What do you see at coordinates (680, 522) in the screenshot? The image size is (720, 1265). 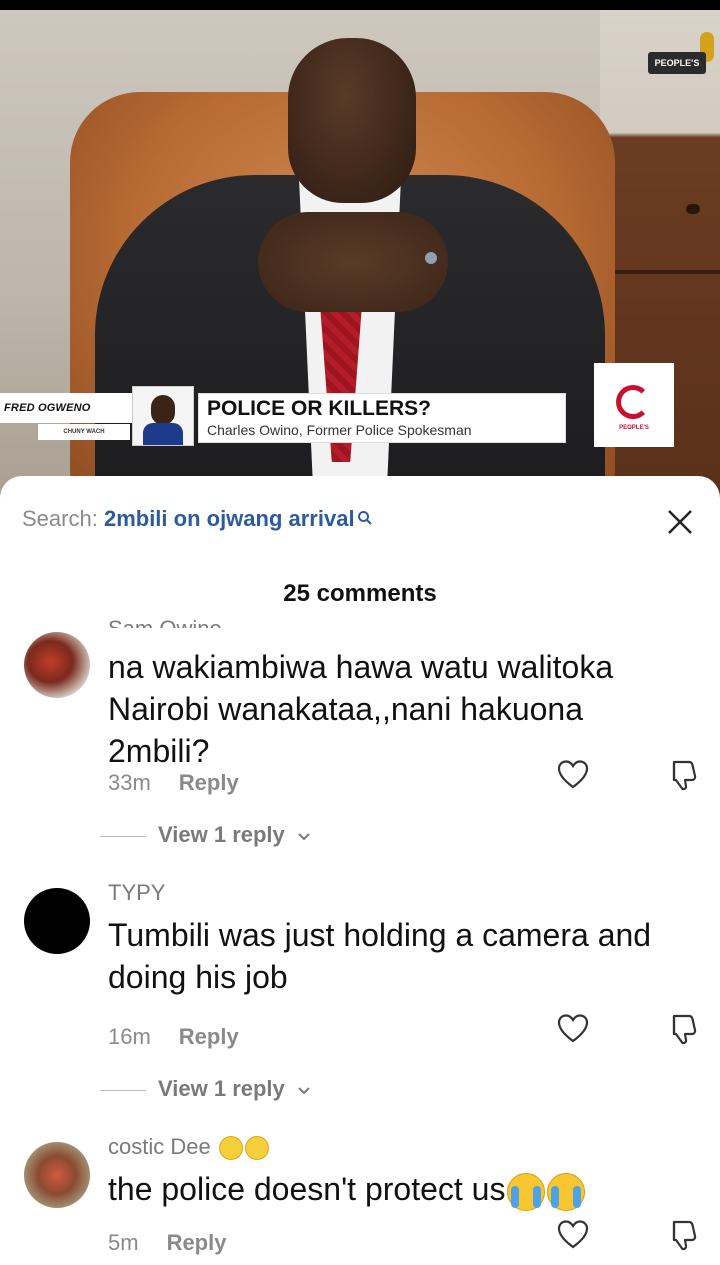 I see `close-icon` at bounding box center [680, 522].